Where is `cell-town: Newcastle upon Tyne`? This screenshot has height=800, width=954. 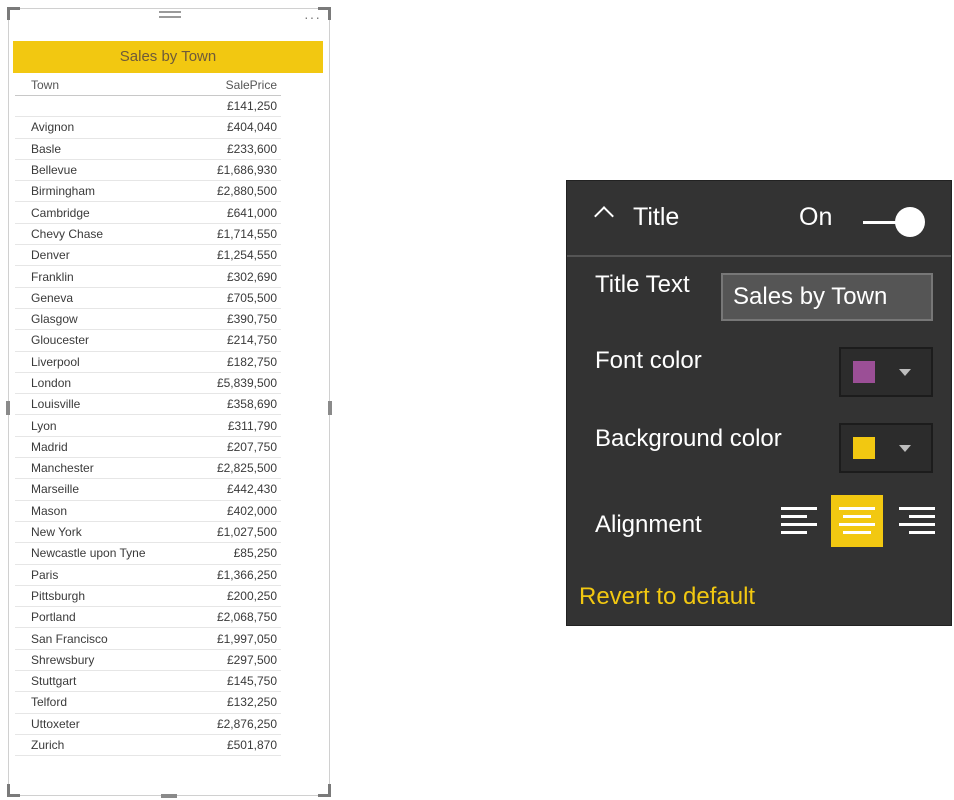
cell-town: Newcastle upon Tyne is located at coordinates (88, 553).